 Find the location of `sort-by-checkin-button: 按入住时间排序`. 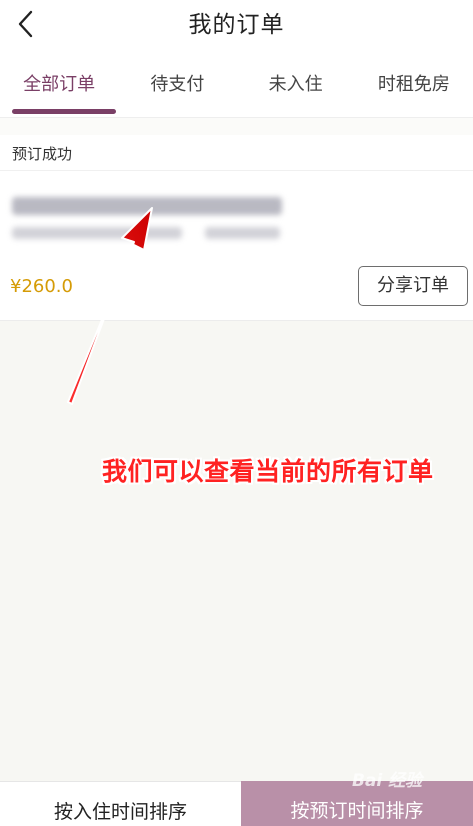

sort-by-checkin-button: 按入住时间排序 is located at coordinates (120, 803).